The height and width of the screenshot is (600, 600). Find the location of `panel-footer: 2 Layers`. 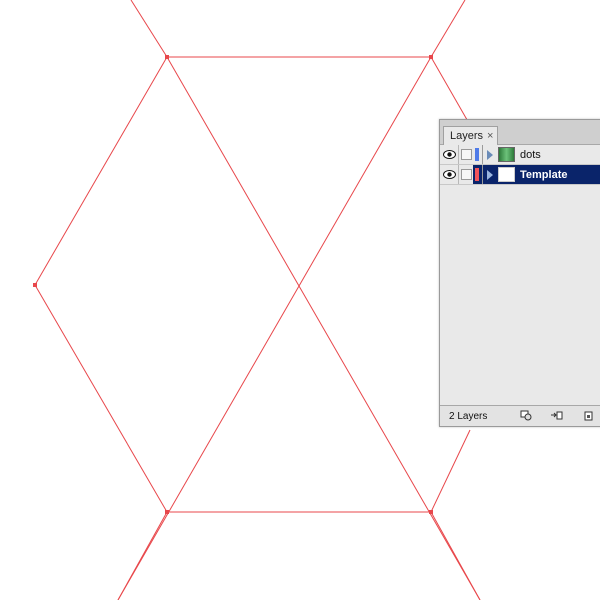

panel-footer: 2 Layers is located at coordinates (520, 415).